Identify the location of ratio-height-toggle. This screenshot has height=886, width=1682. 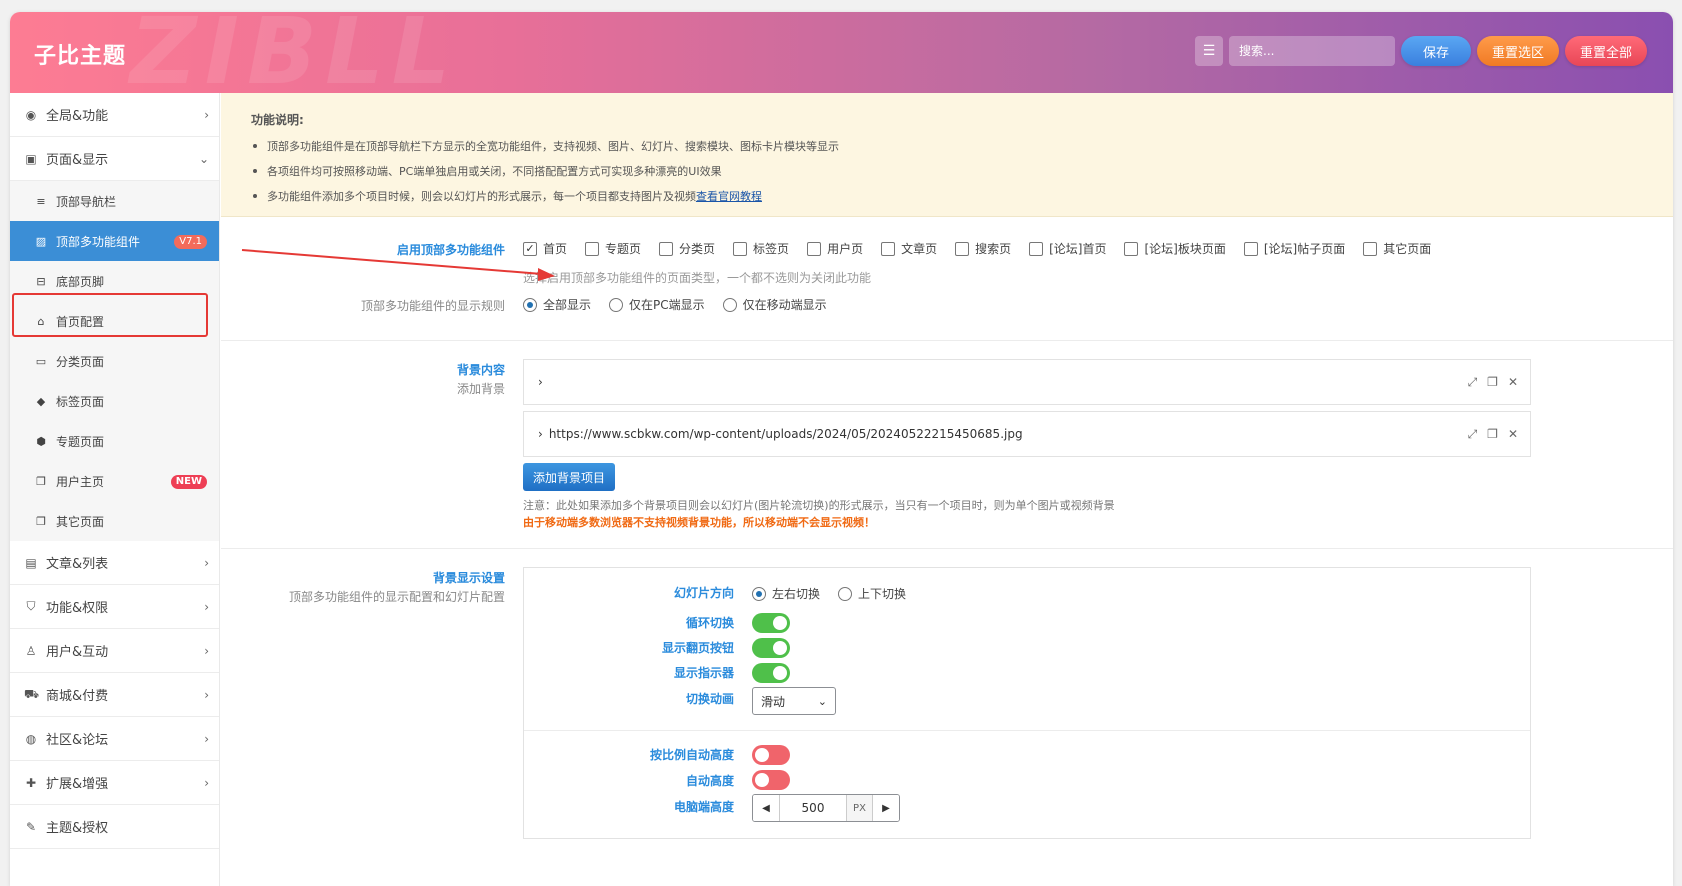
(771, 755).